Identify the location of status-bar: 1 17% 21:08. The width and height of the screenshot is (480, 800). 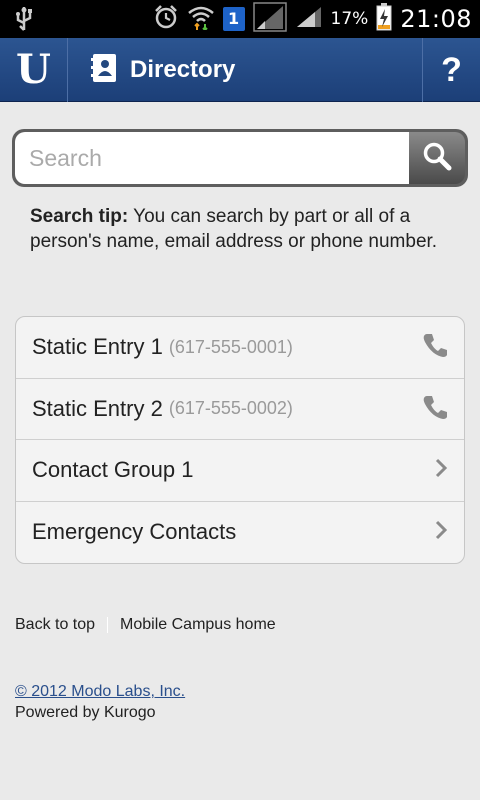
(240, 19).